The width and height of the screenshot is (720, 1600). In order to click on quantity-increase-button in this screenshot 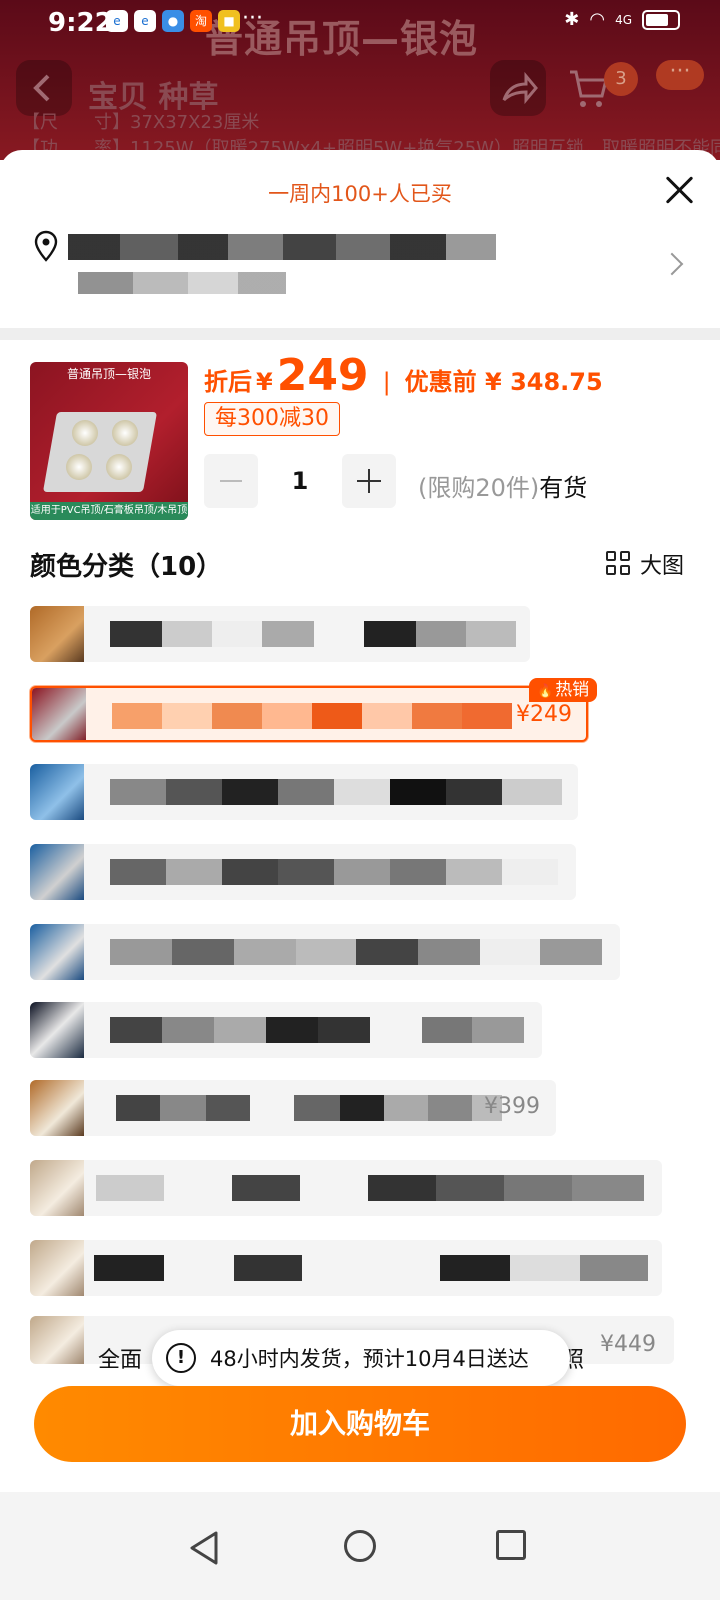, I will do `click(369, 481)`.